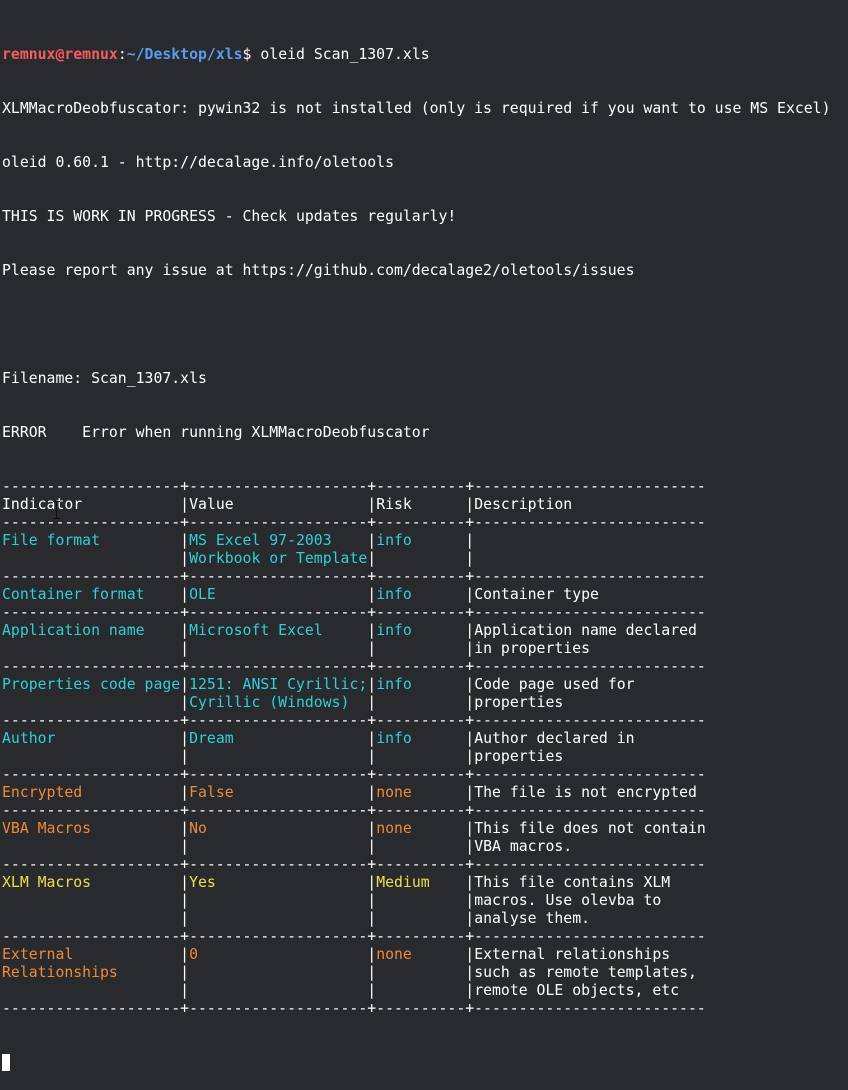 This screenshot has width=848, height=1090. I want to click on value-cell: Yes, so click(278, 882).